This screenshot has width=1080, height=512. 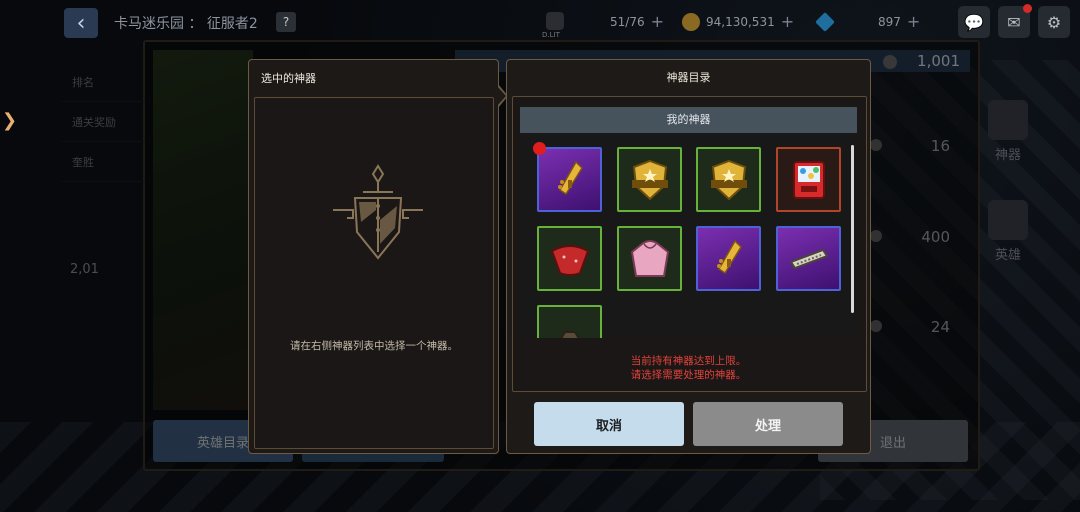 I want to click on artifact-grid, so click(x=688, y=235).